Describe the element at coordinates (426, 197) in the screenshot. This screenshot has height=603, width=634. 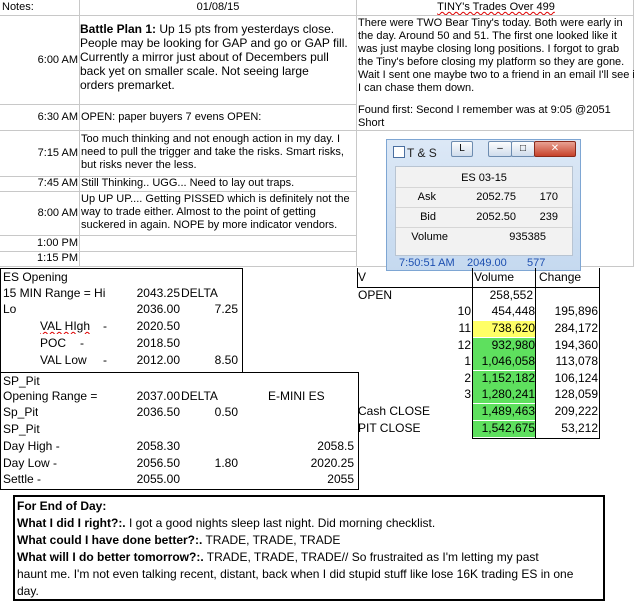
I see `ts-ask-label: Ask` at that location.